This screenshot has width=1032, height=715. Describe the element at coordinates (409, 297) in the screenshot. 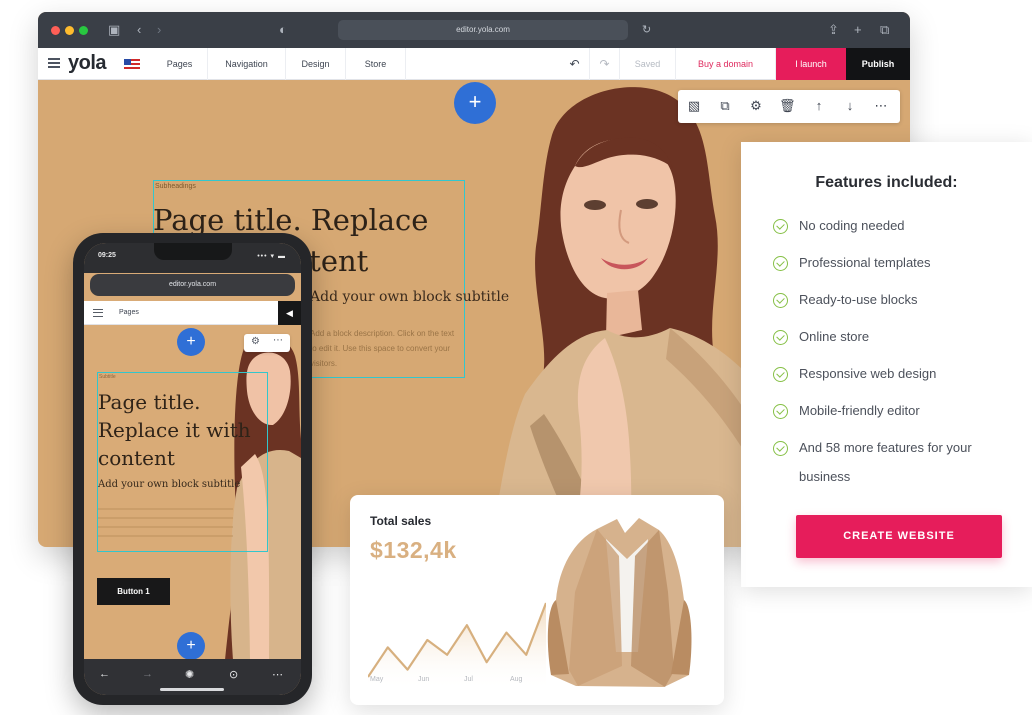

I see `hero-subtitle: Add your own block subtitle` at that location.